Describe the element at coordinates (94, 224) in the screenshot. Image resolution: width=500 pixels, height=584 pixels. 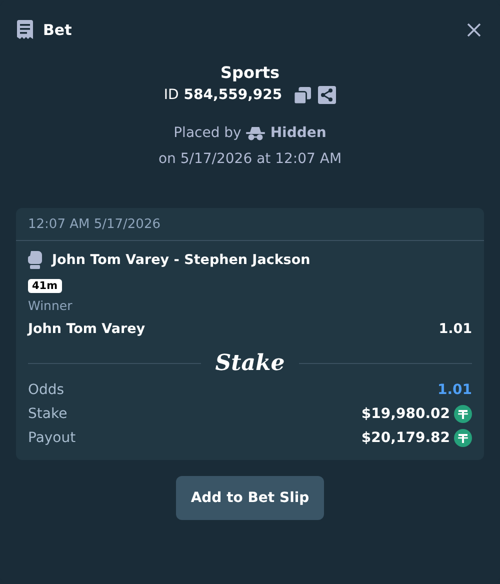
I see `bet-timestamp: 12:07 AM 5/17/2026` at that location.